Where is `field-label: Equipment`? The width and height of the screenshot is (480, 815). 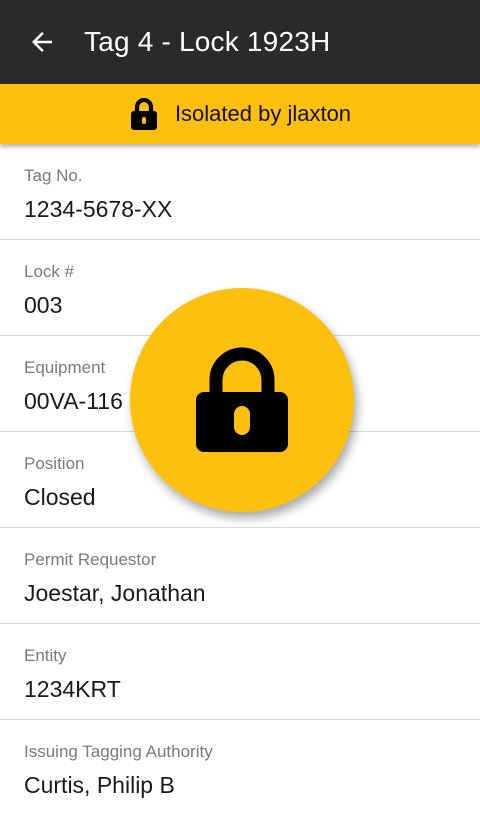 field-label: Equipment is located at coordinates (65, 367).